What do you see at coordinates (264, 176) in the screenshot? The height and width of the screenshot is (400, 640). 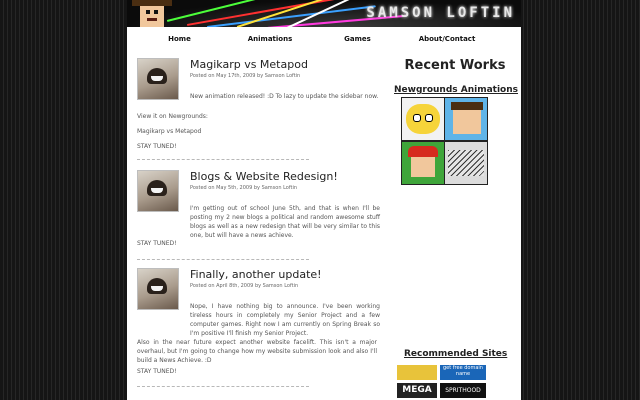 I see `post-title: Blogs & Website Redesign!` at bounding box center [264, 176].